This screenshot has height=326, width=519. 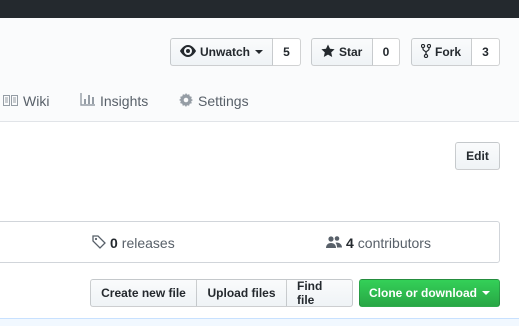 What do you see at coordinates (319, 293) in the screenshot?
I see `find-file-button: Find file` at bounding box center [319, 293].